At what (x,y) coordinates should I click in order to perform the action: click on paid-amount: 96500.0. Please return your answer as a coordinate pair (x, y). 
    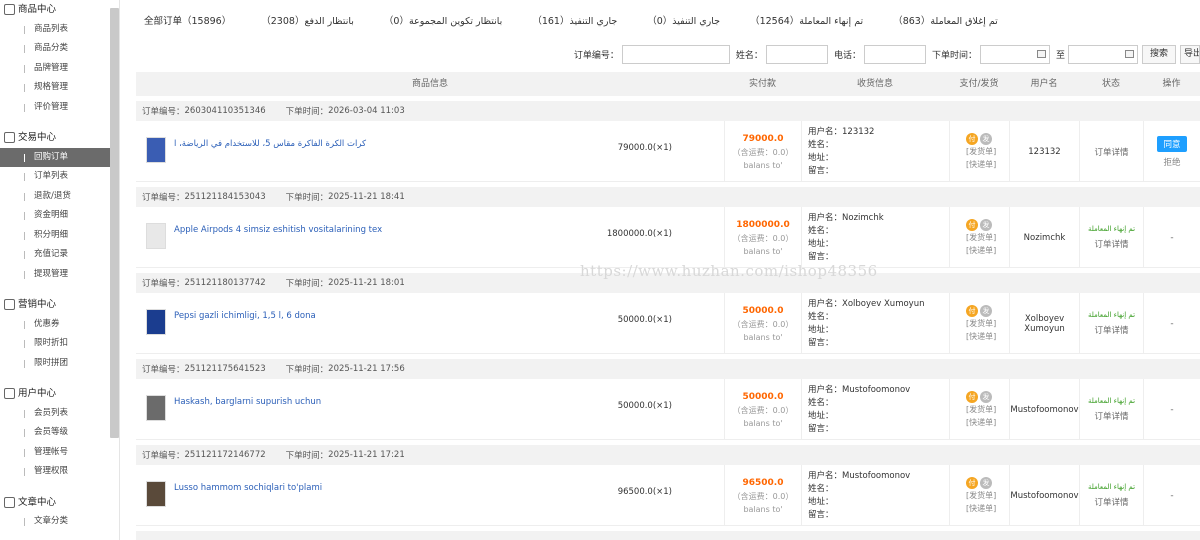
    Looking at the image, I should click on (763, 482).